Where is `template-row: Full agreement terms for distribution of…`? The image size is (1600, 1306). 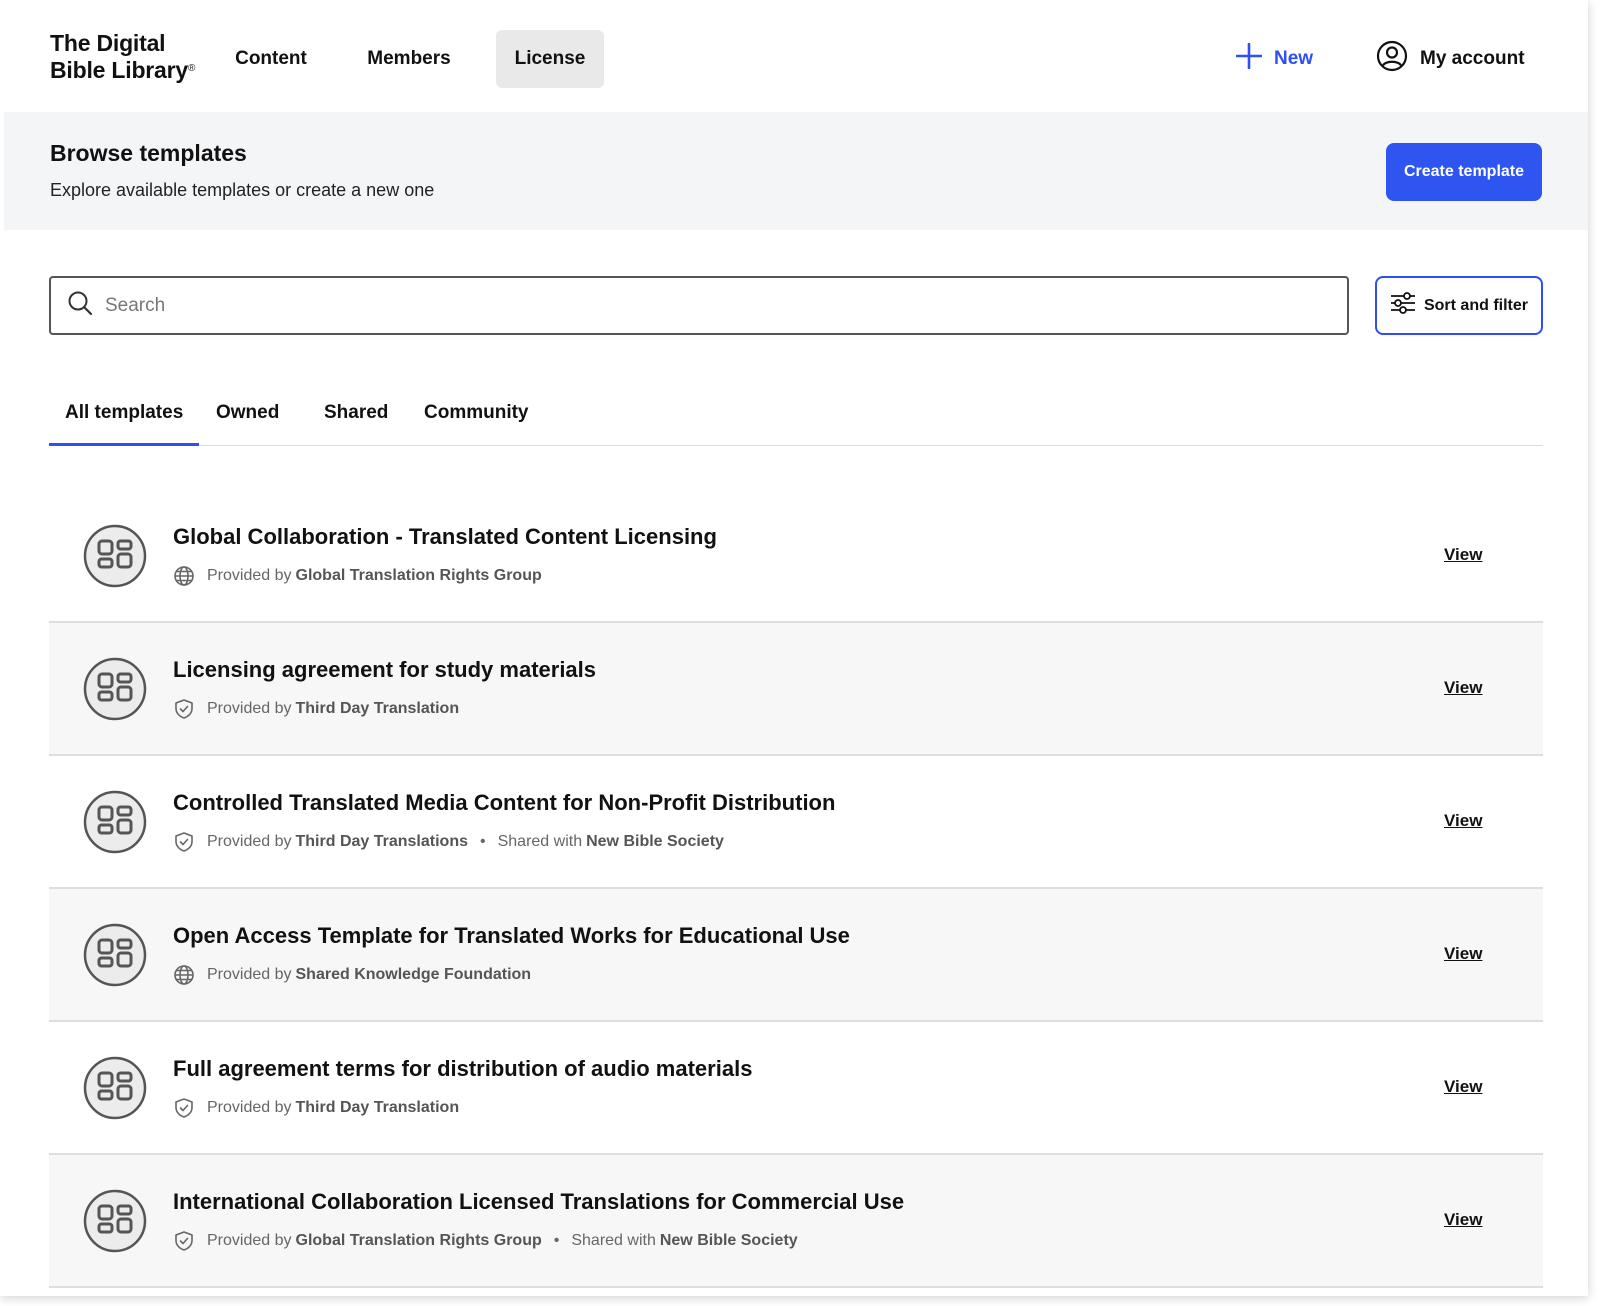
template-row: Full agreement terms for distribution of… is located at coordinates (796, 1088).